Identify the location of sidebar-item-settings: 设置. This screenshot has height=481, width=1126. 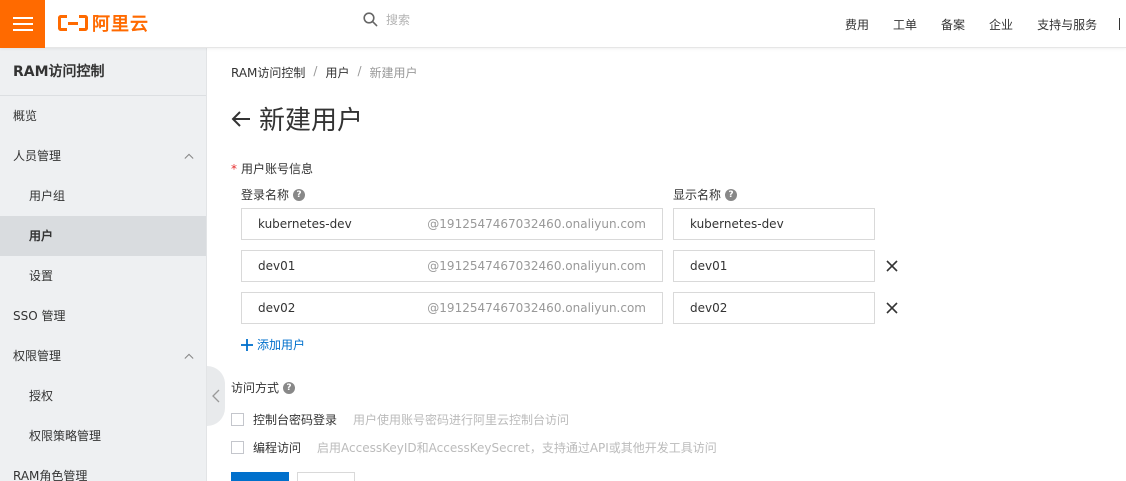
(103, 276).